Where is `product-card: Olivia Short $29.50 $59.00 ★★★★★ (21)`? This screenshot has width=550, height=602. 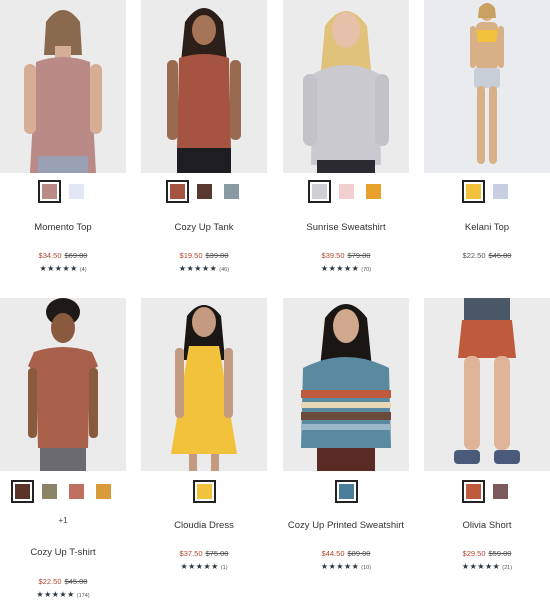
product-card: Olivia Short $29.50 $59.00 ★★★★★ (21) is located at coordinates (487, 443).